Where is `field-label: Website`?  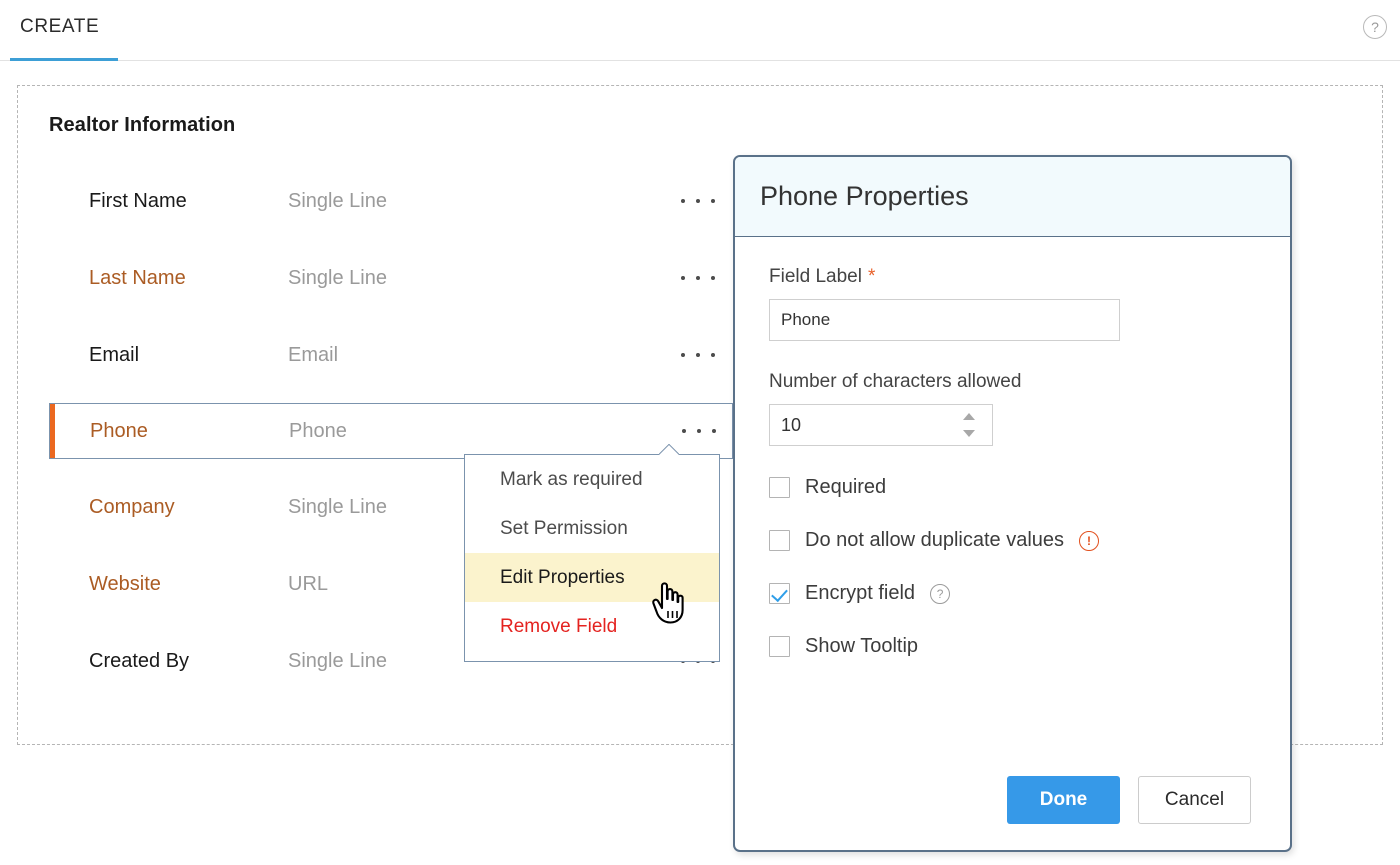
field-label: Website is located at coordinates (125, 583).